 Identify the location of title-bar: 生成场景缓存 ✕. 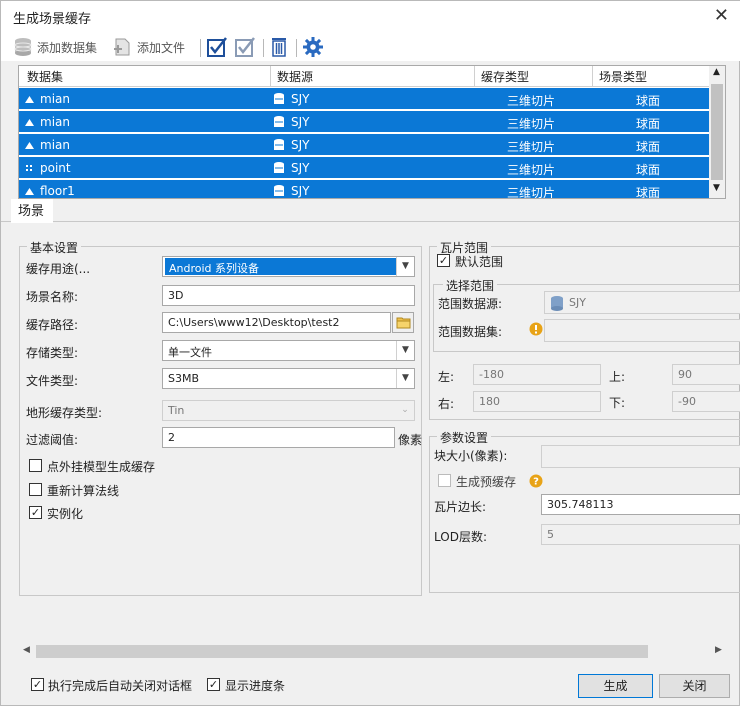
(370, 17).